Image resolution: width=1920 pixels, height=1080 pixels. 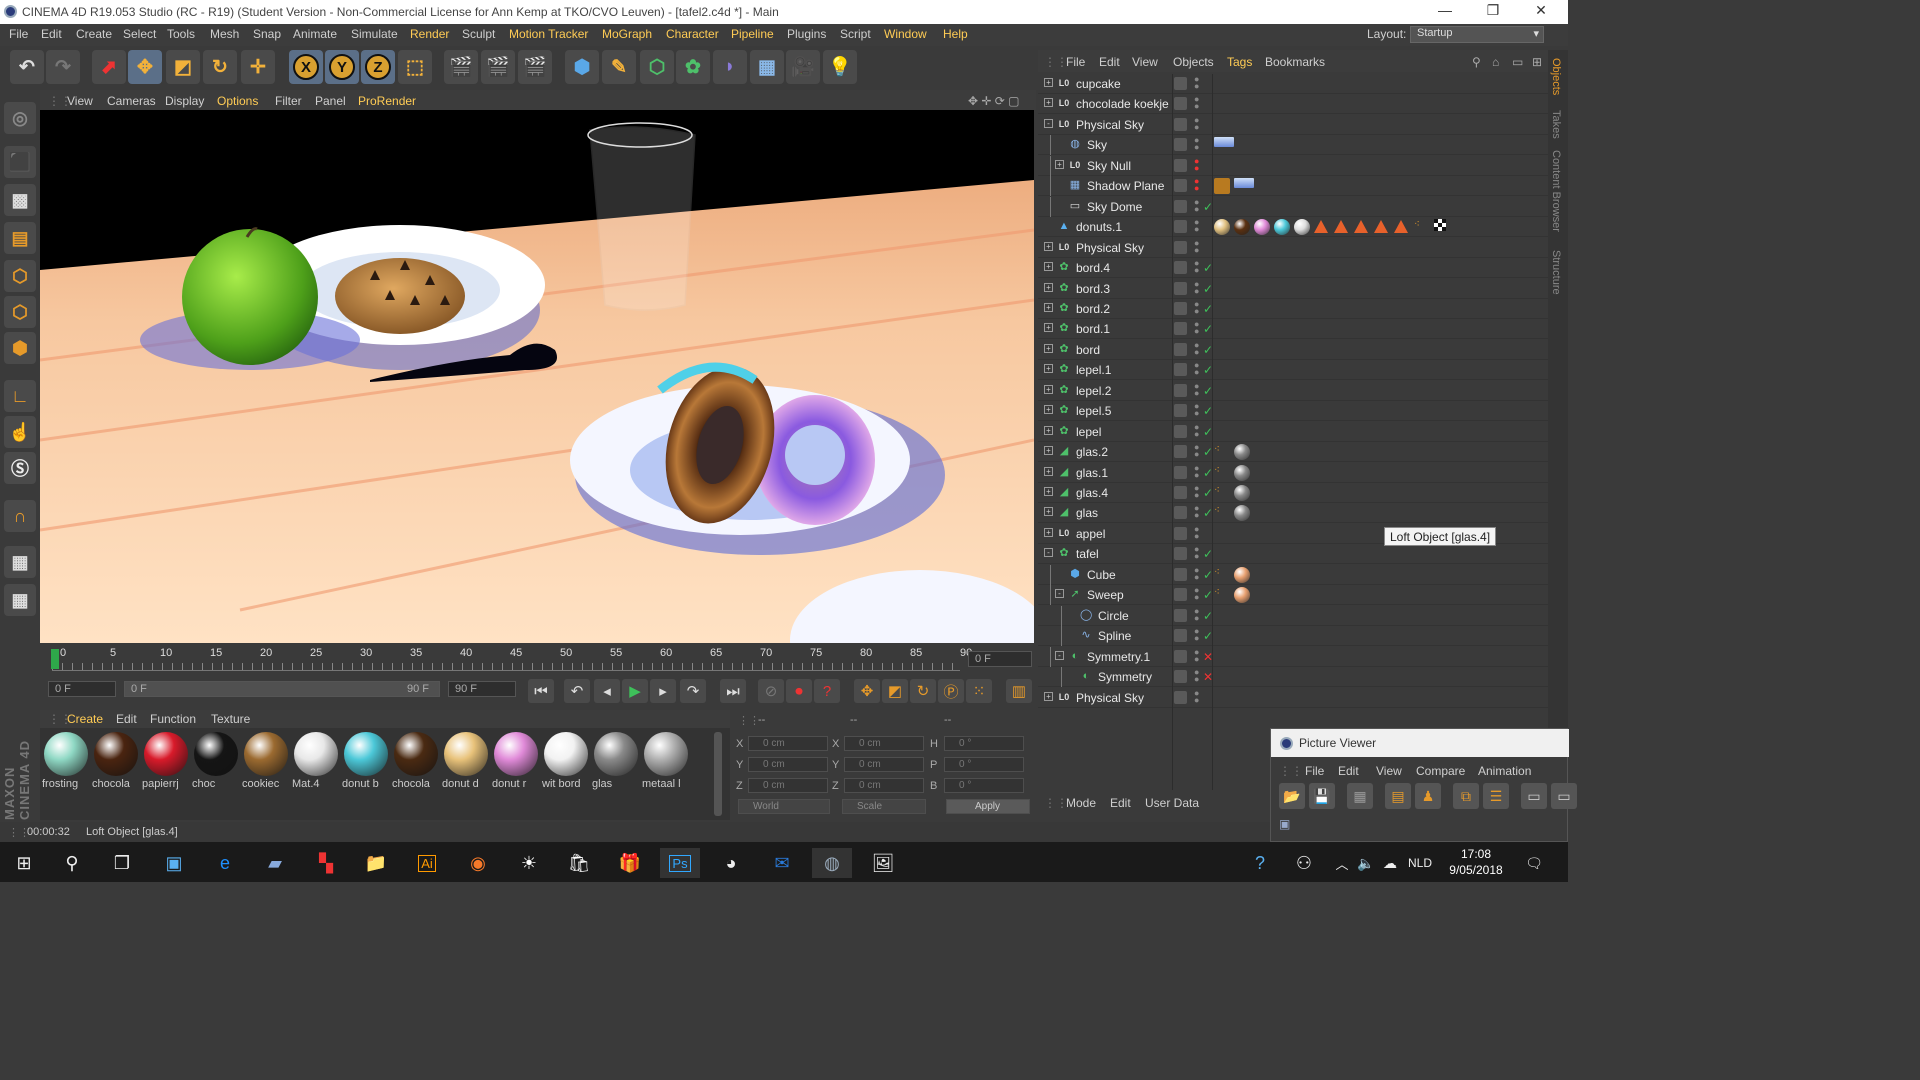 I want to click on object-row: + ✿ bord ● ● ✓, so click(x=1293, y=350).